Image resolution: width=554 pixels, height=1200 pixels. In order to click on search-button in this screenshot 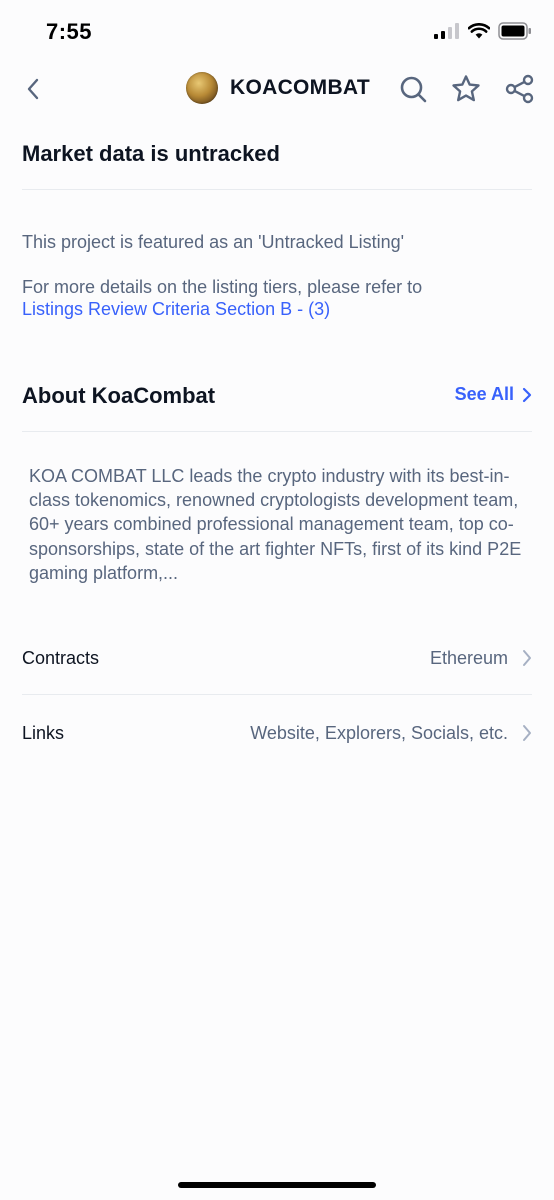, I will do `click(413, 89)`.